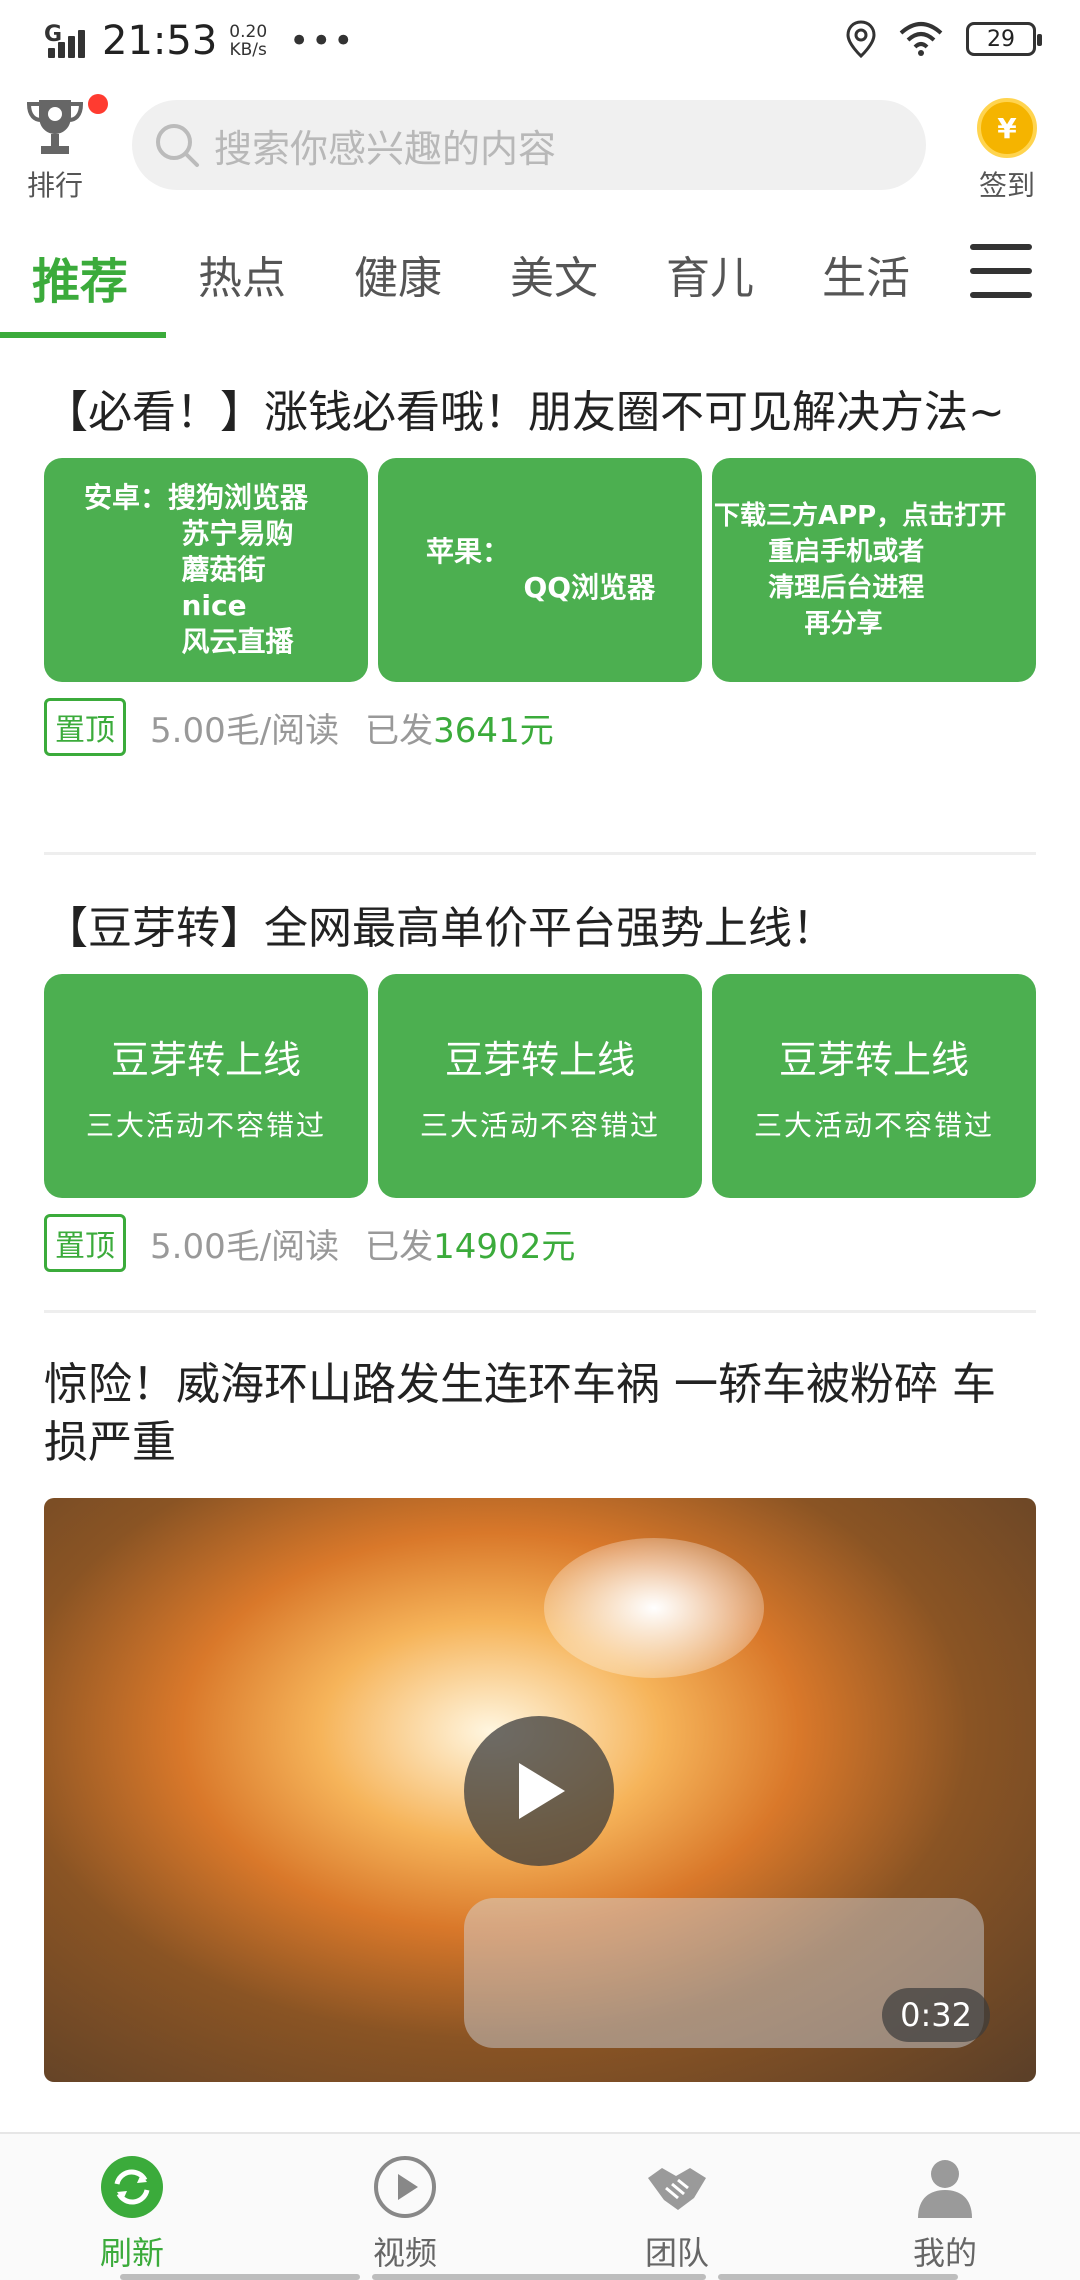 The width and height of the screenshot is (1080, 2280). Describe the element at coordinates (405, 2187) in the screenshot. I see `video-play-icon` at that location.